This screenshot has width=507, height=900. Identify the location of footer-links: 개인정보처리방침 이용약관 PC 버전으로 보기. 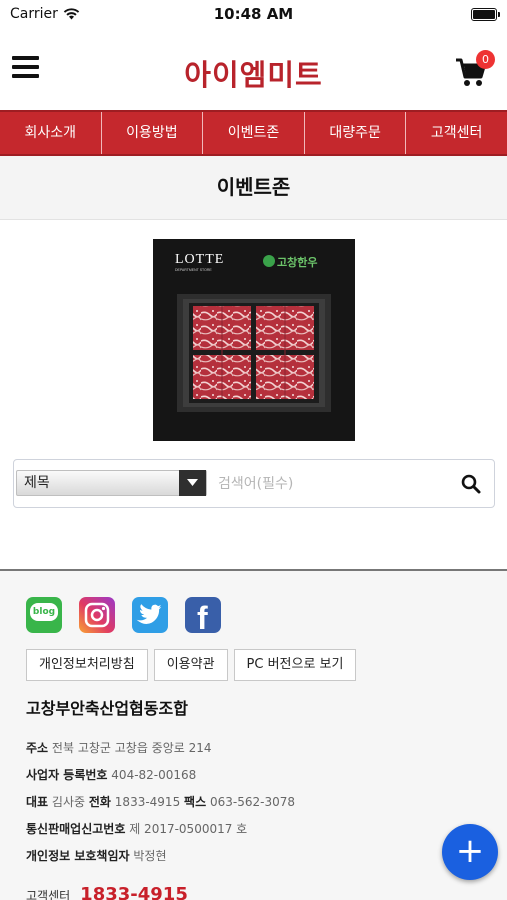
(191, 665).